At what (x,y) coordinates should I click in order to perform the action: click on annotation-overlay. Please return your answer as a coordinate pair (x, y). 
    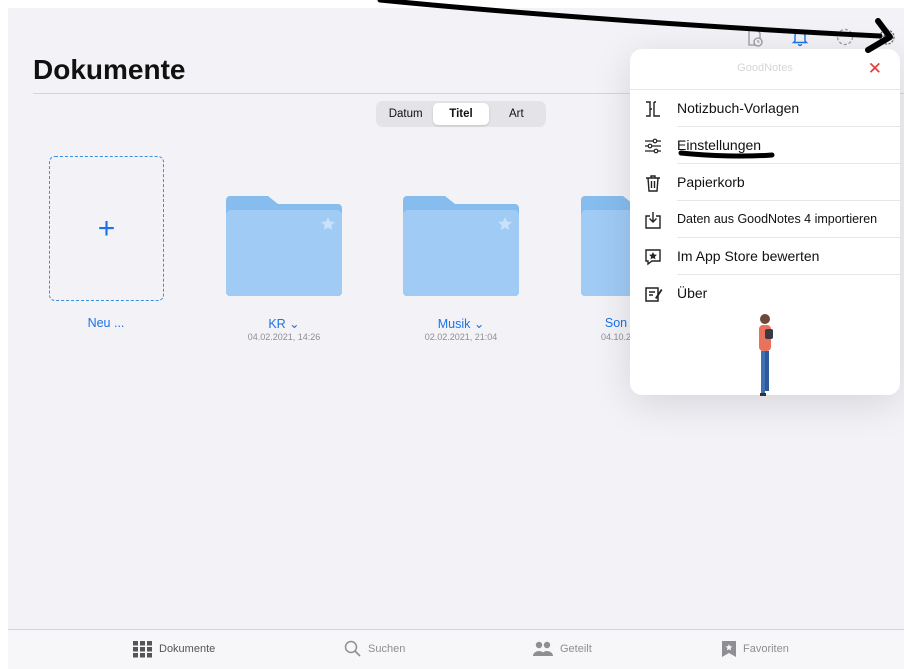
    Looking at the image, I should click on (635, 79).